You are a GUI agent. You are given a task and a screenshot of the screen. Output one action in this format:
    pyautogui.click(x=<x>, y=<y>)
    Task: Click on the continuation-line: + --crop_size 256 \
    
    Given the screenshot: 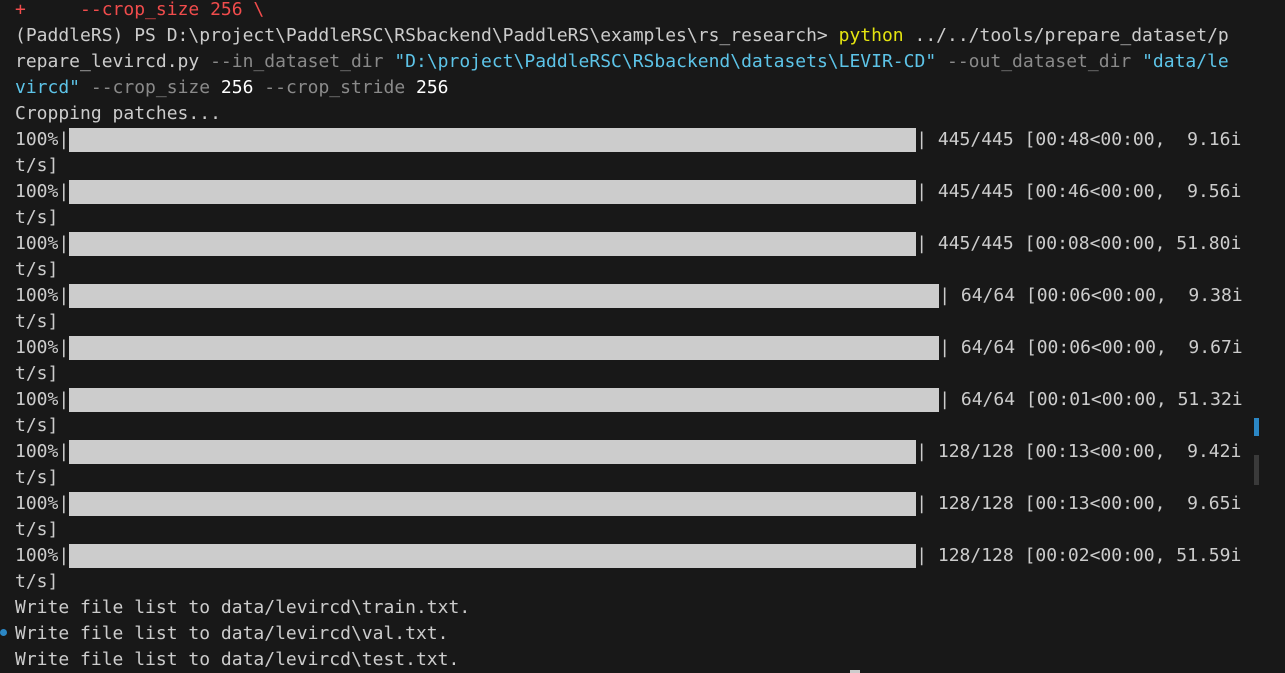 What is the action you would take?
    pyautogui.click(x=650, y=11)
    